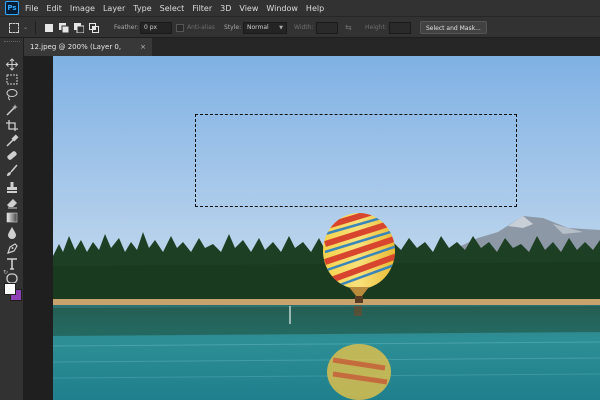 This screenshot has width=600, height=400. I want to click on menu-layer: Layer, so click(114, 8).